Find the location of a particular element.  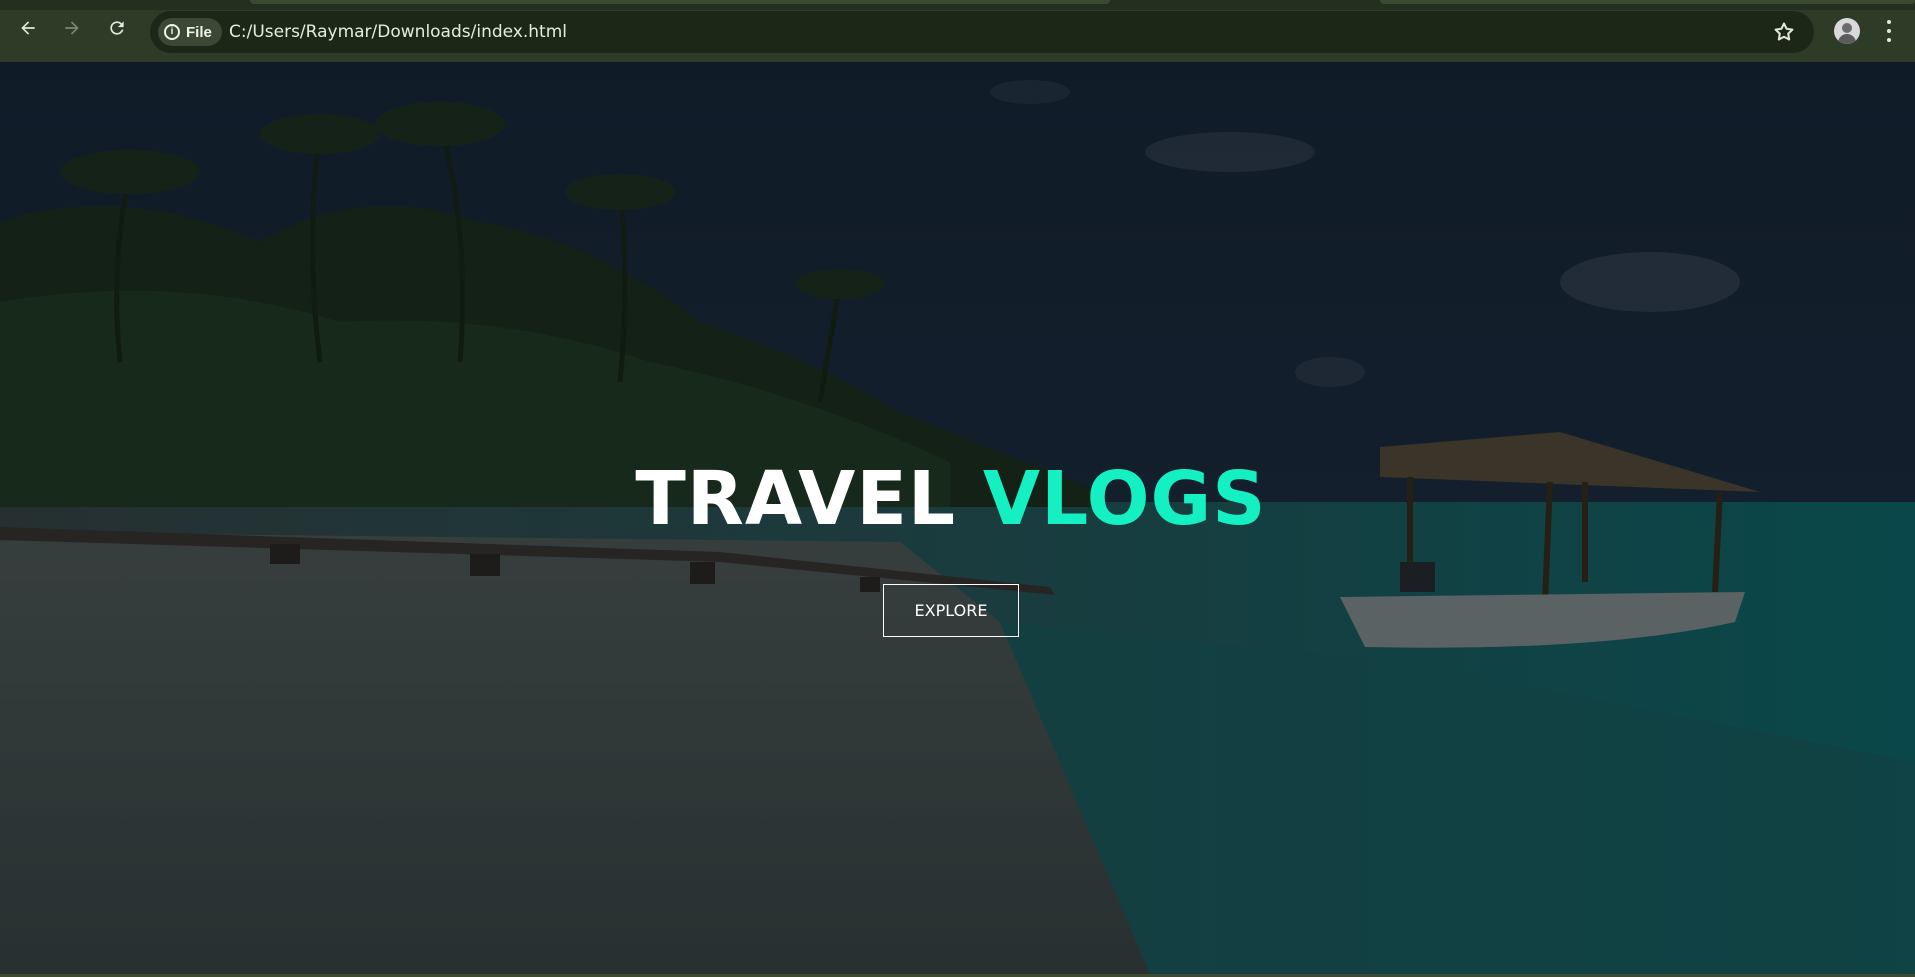

back-arrow-icon is located at coordinates (28, 28).